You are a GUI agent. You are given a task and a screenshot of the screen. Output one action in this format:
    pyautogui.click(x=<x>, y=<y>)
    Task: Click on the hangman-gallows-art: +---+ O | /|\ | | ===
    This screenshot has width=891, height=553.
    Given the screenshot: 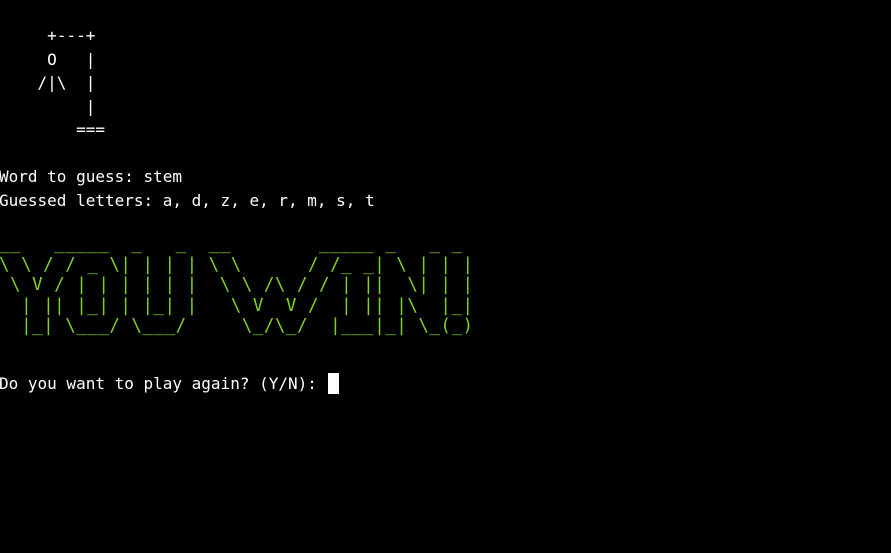 What is the action you would take?
    pyautogui.click(x=71, y=82)
    